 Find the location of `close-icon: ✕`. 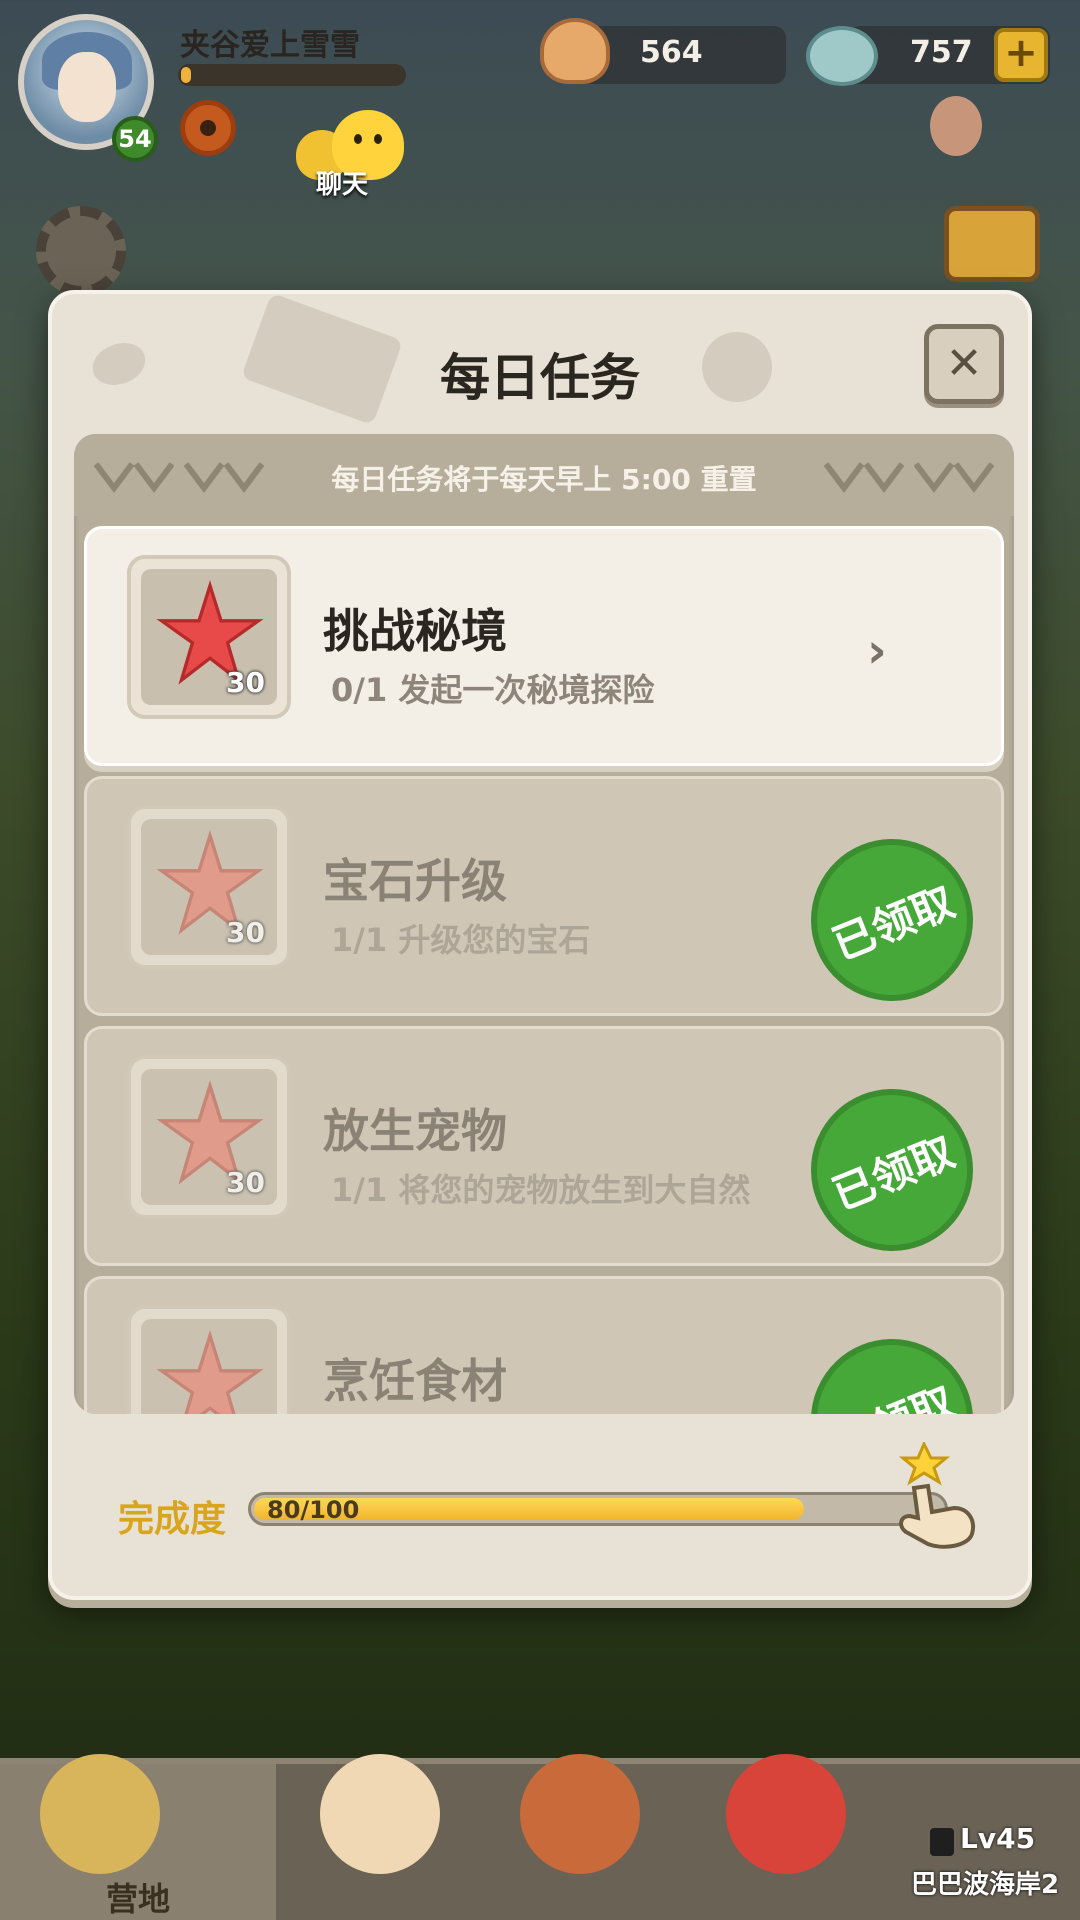

close-icon: ✕ is located at coordinates (964, 363).